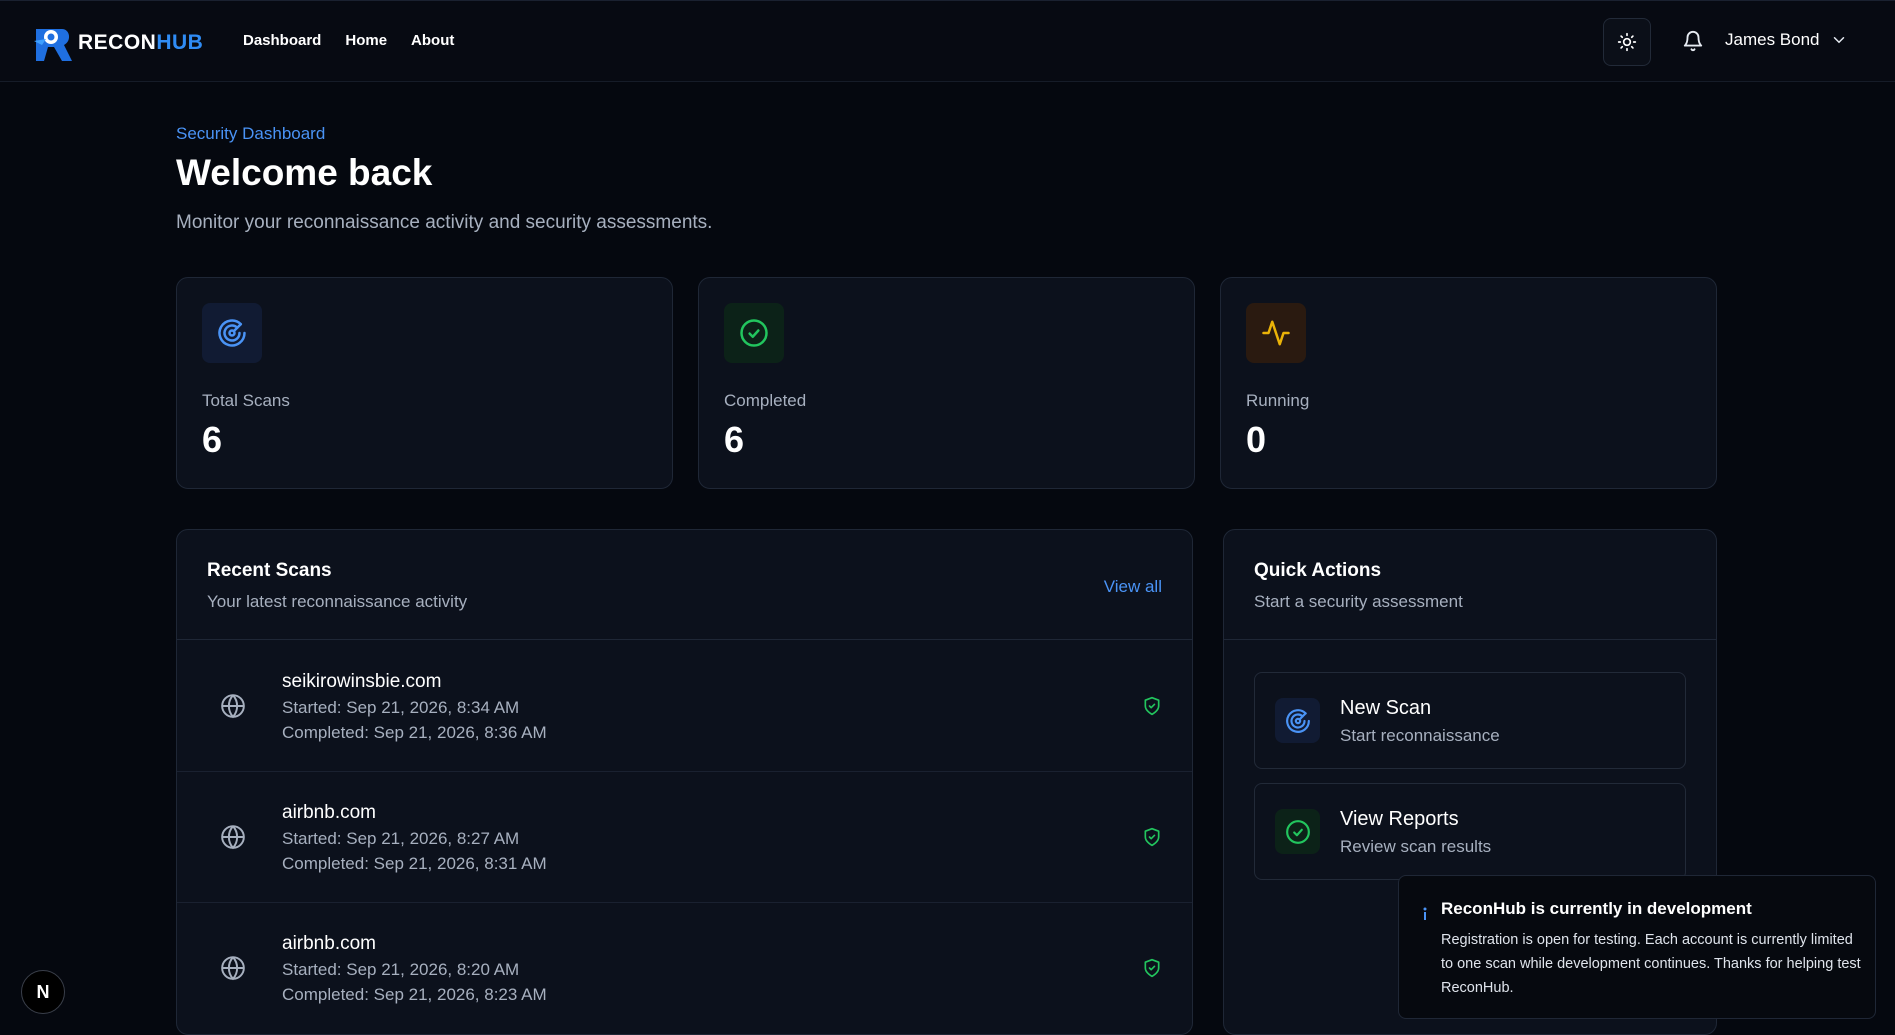 This screenshot has height=1035, width=1895. What do you see at coordinates (946, 383) in the screenshot?
I see `stat-card-completed: Completed 6` at bounding box center [946, 383].